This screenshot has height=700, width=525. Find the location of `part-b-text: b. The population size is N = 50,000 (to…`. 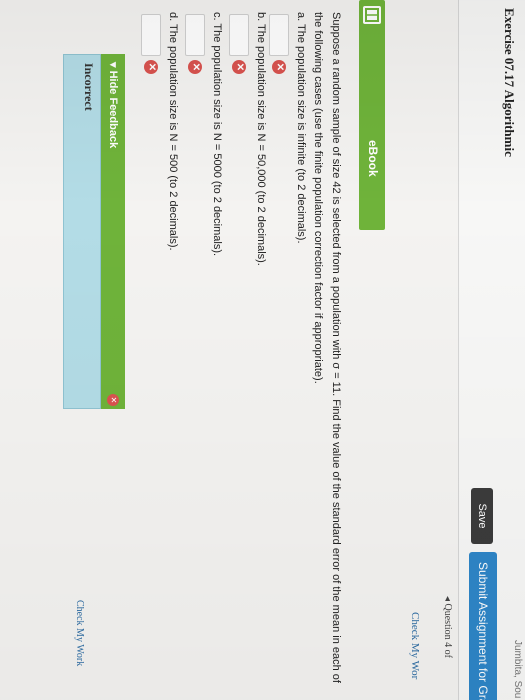

part-b-text: b. The population size is N = 50,000 (to… is located at coordinates (261, 139).